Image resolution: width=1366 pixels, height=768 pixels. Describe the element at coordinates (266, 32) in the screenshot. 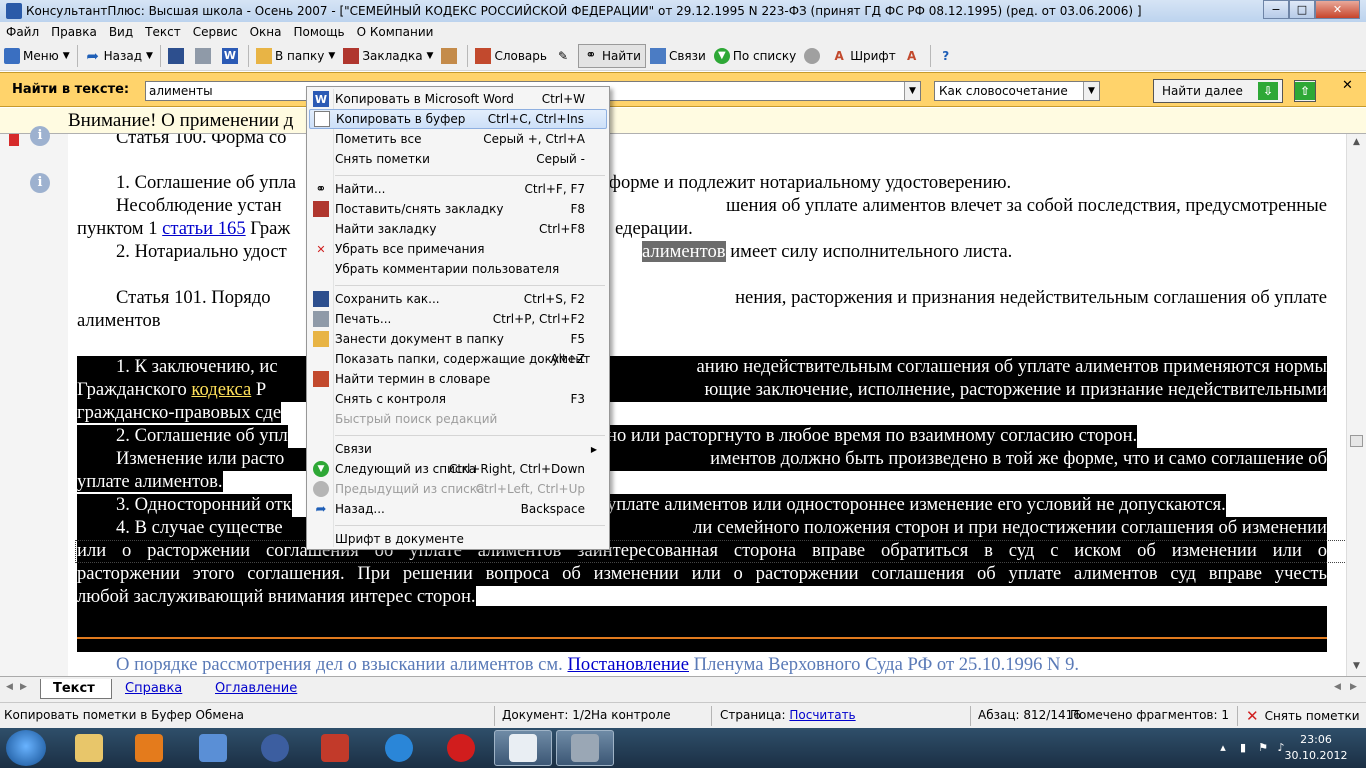

I see `menu-windows: Окна` at that location.